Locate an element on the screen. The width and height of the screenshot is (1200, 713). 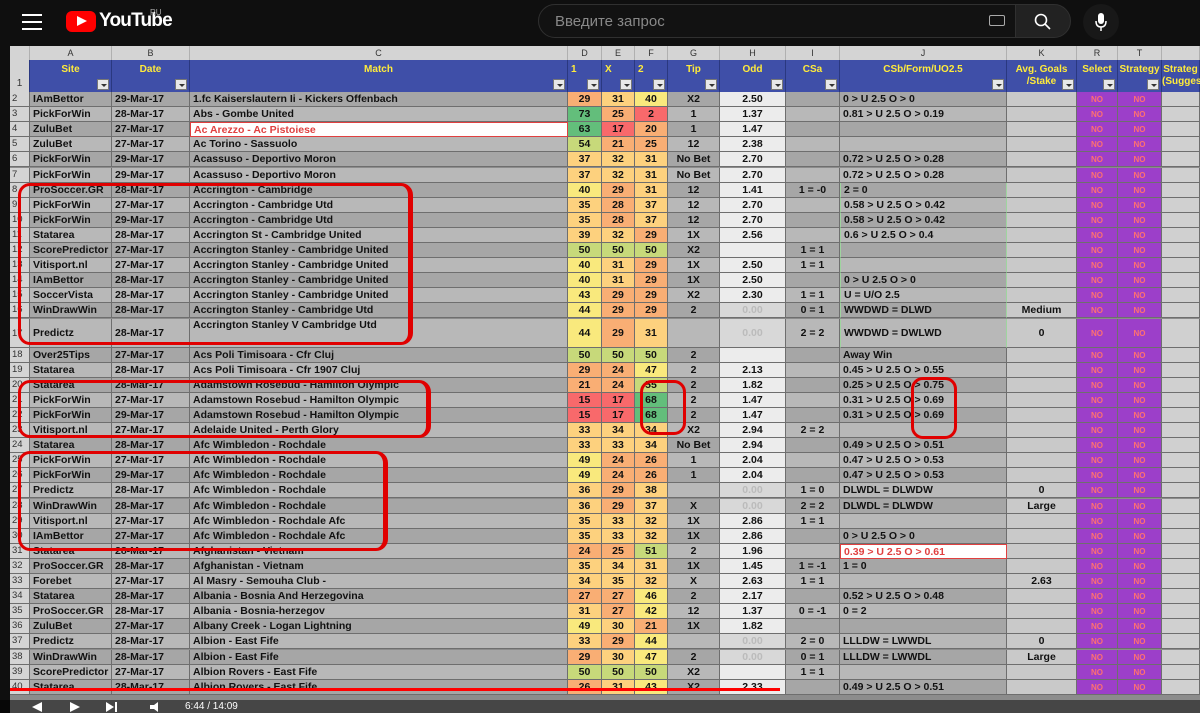
cell-p1: 21 is located at coordinates (585, 385).